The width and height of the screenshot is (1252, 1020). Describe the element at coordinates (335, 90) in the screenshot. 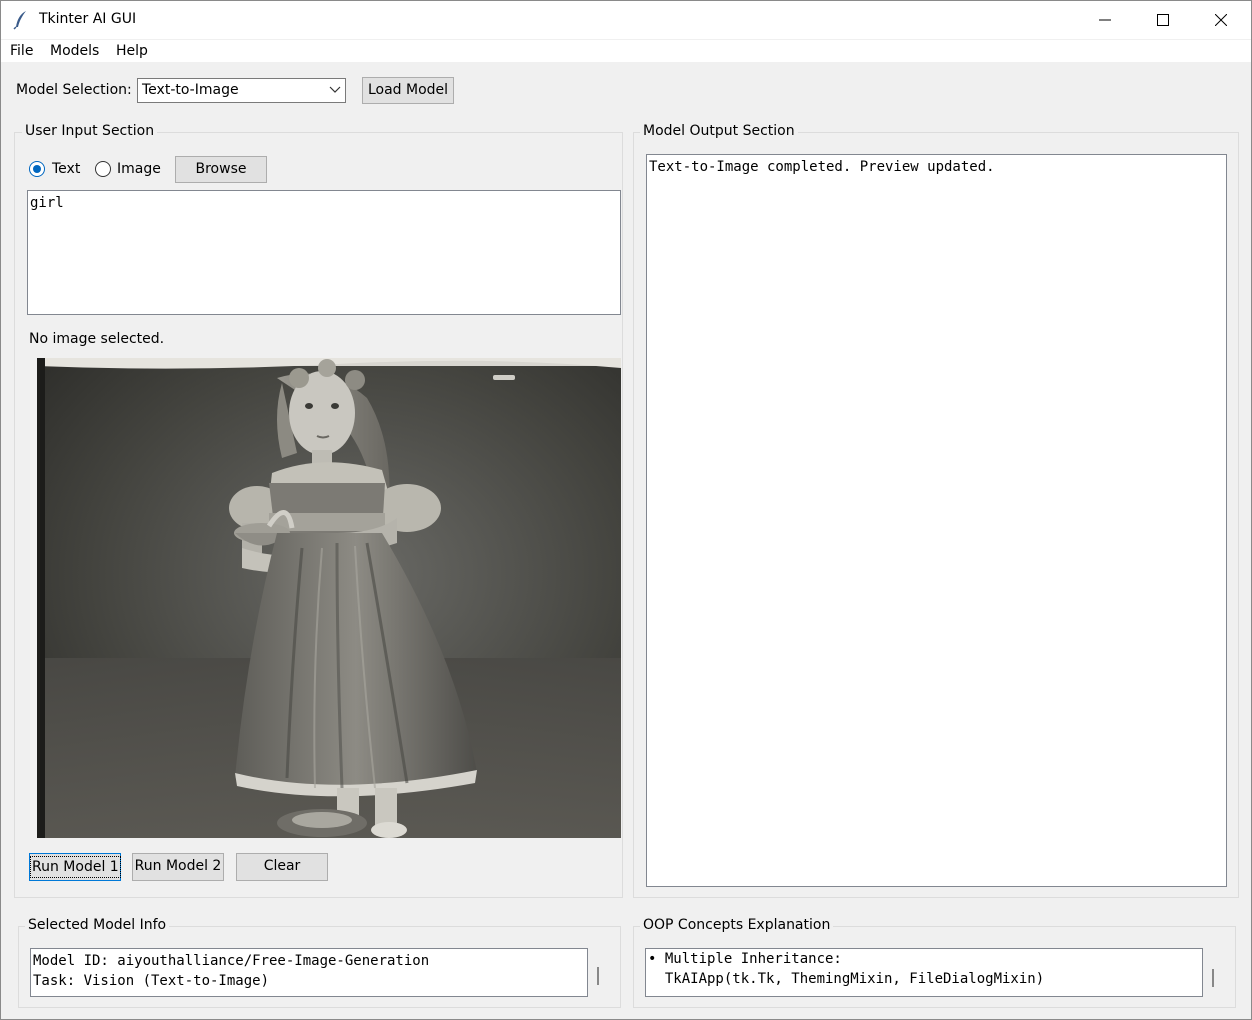

I see `chevron-down-icon` at that location.